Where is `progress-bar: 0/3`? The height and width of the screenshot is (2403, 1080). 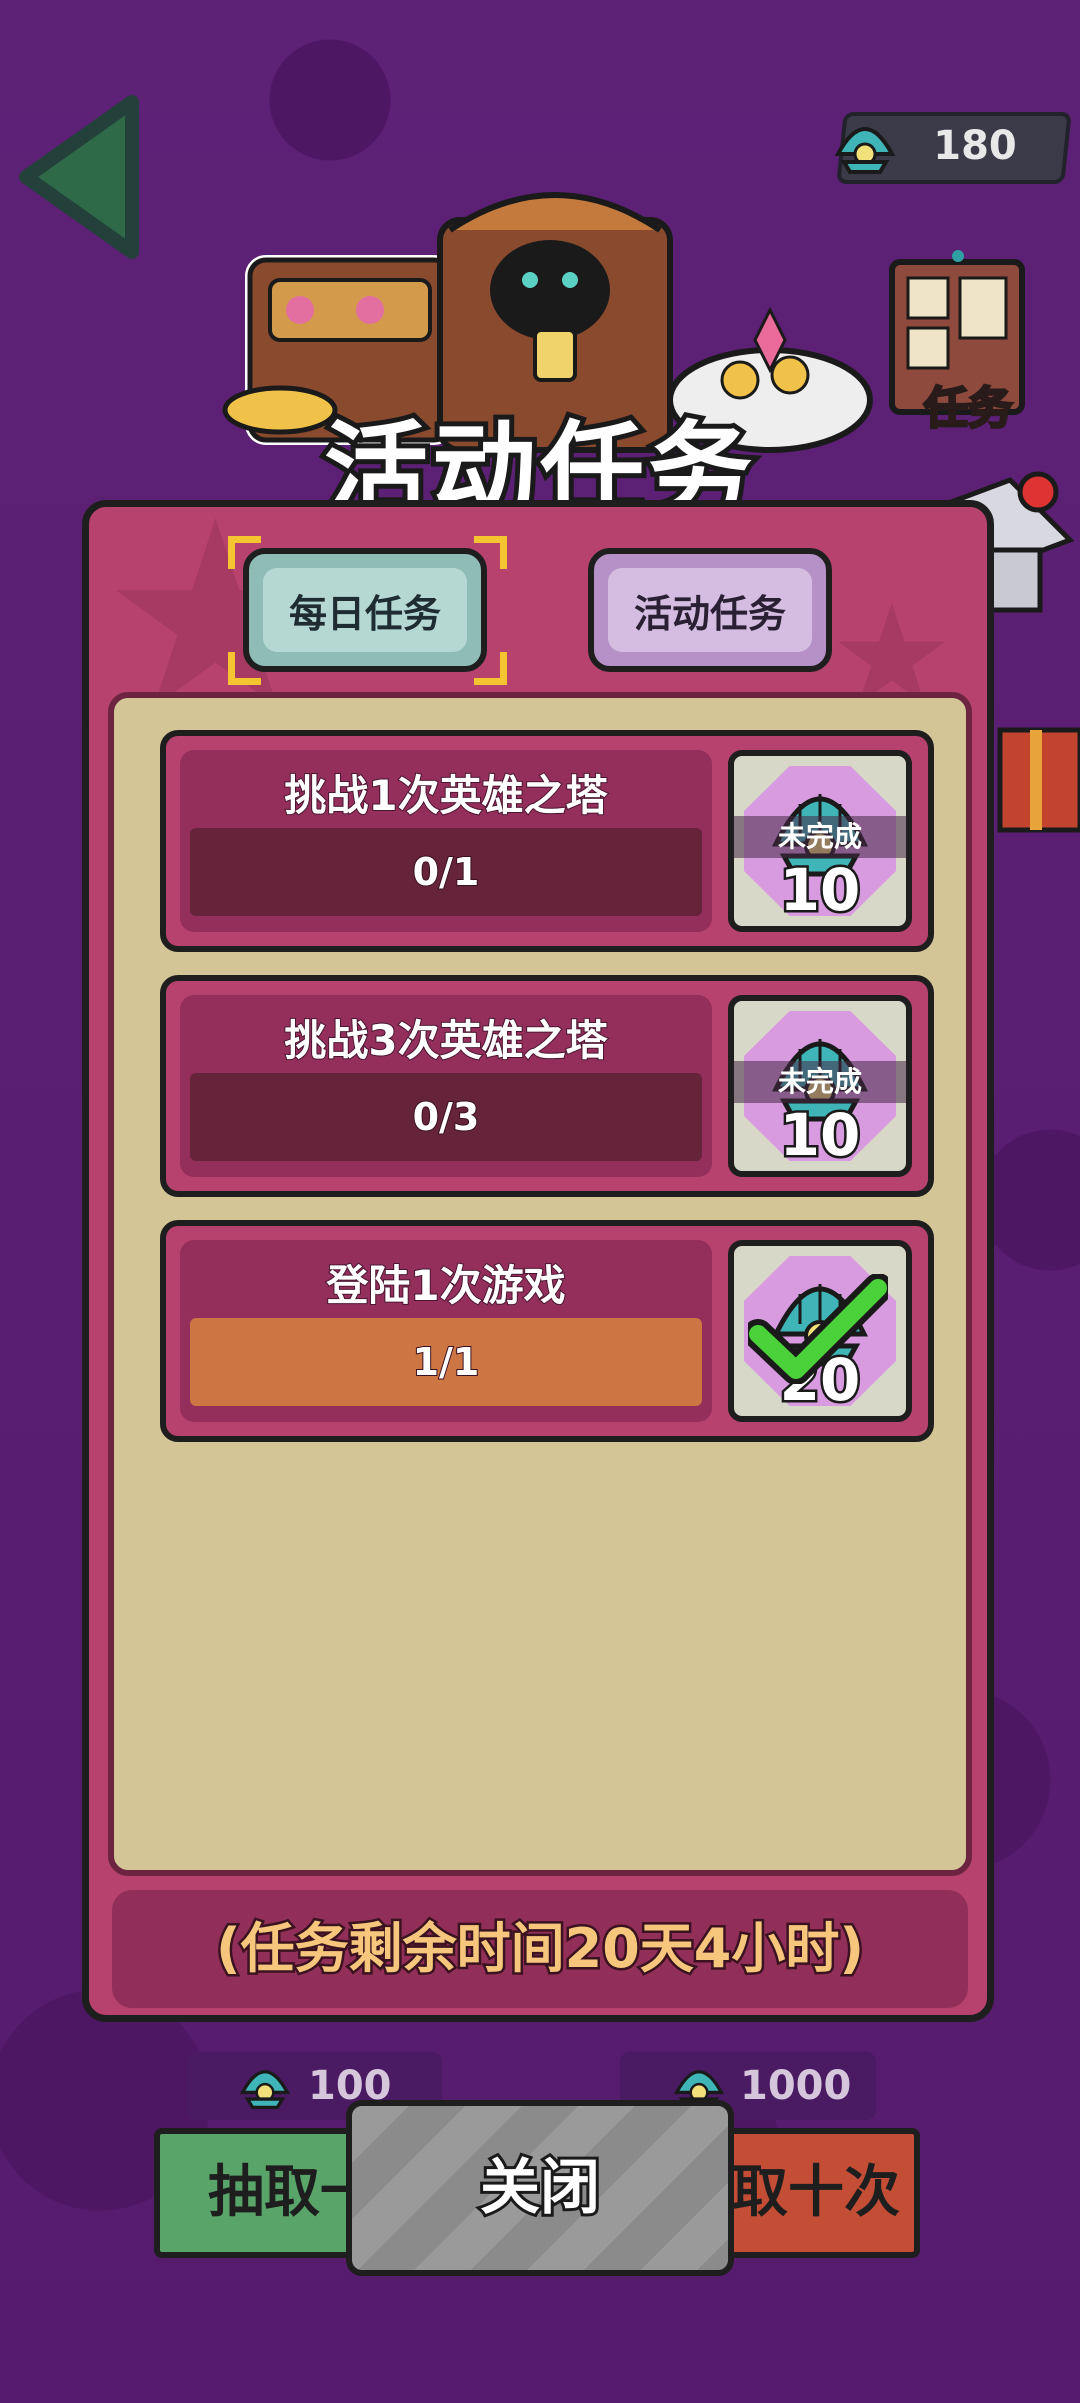 progress-bar: 0/3 is located at coordinates (446, 1117).